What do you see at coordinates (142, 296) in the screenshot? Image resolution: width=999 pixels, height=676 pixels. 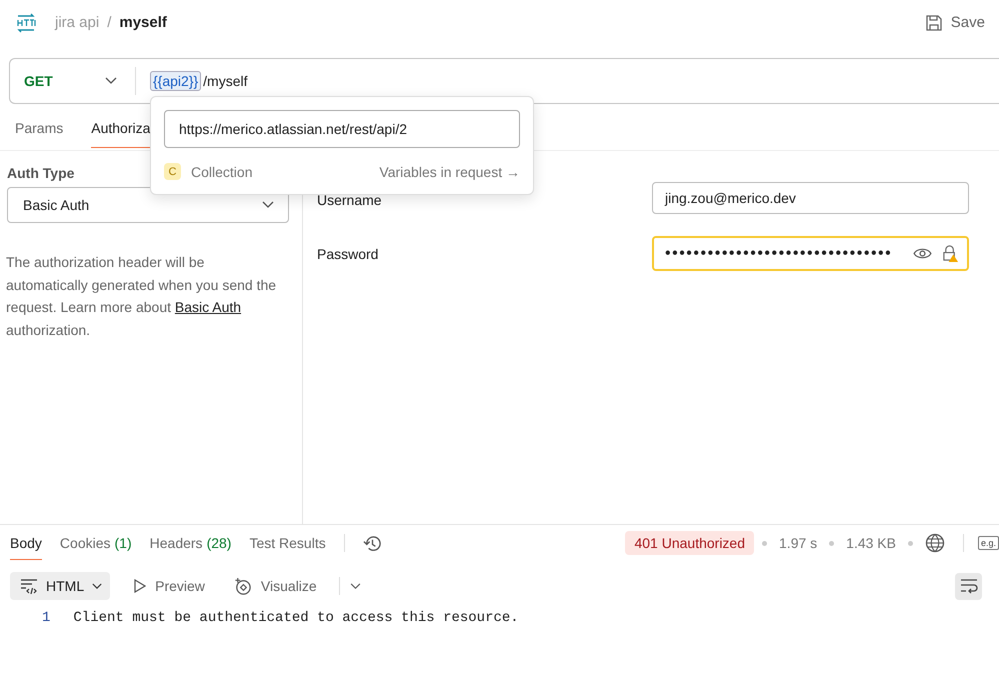 I see `auth-description: The authorization header will be automatically generated when you send the request. Learn more about Basic Auth authorization.` at bounding box center [142, 296].